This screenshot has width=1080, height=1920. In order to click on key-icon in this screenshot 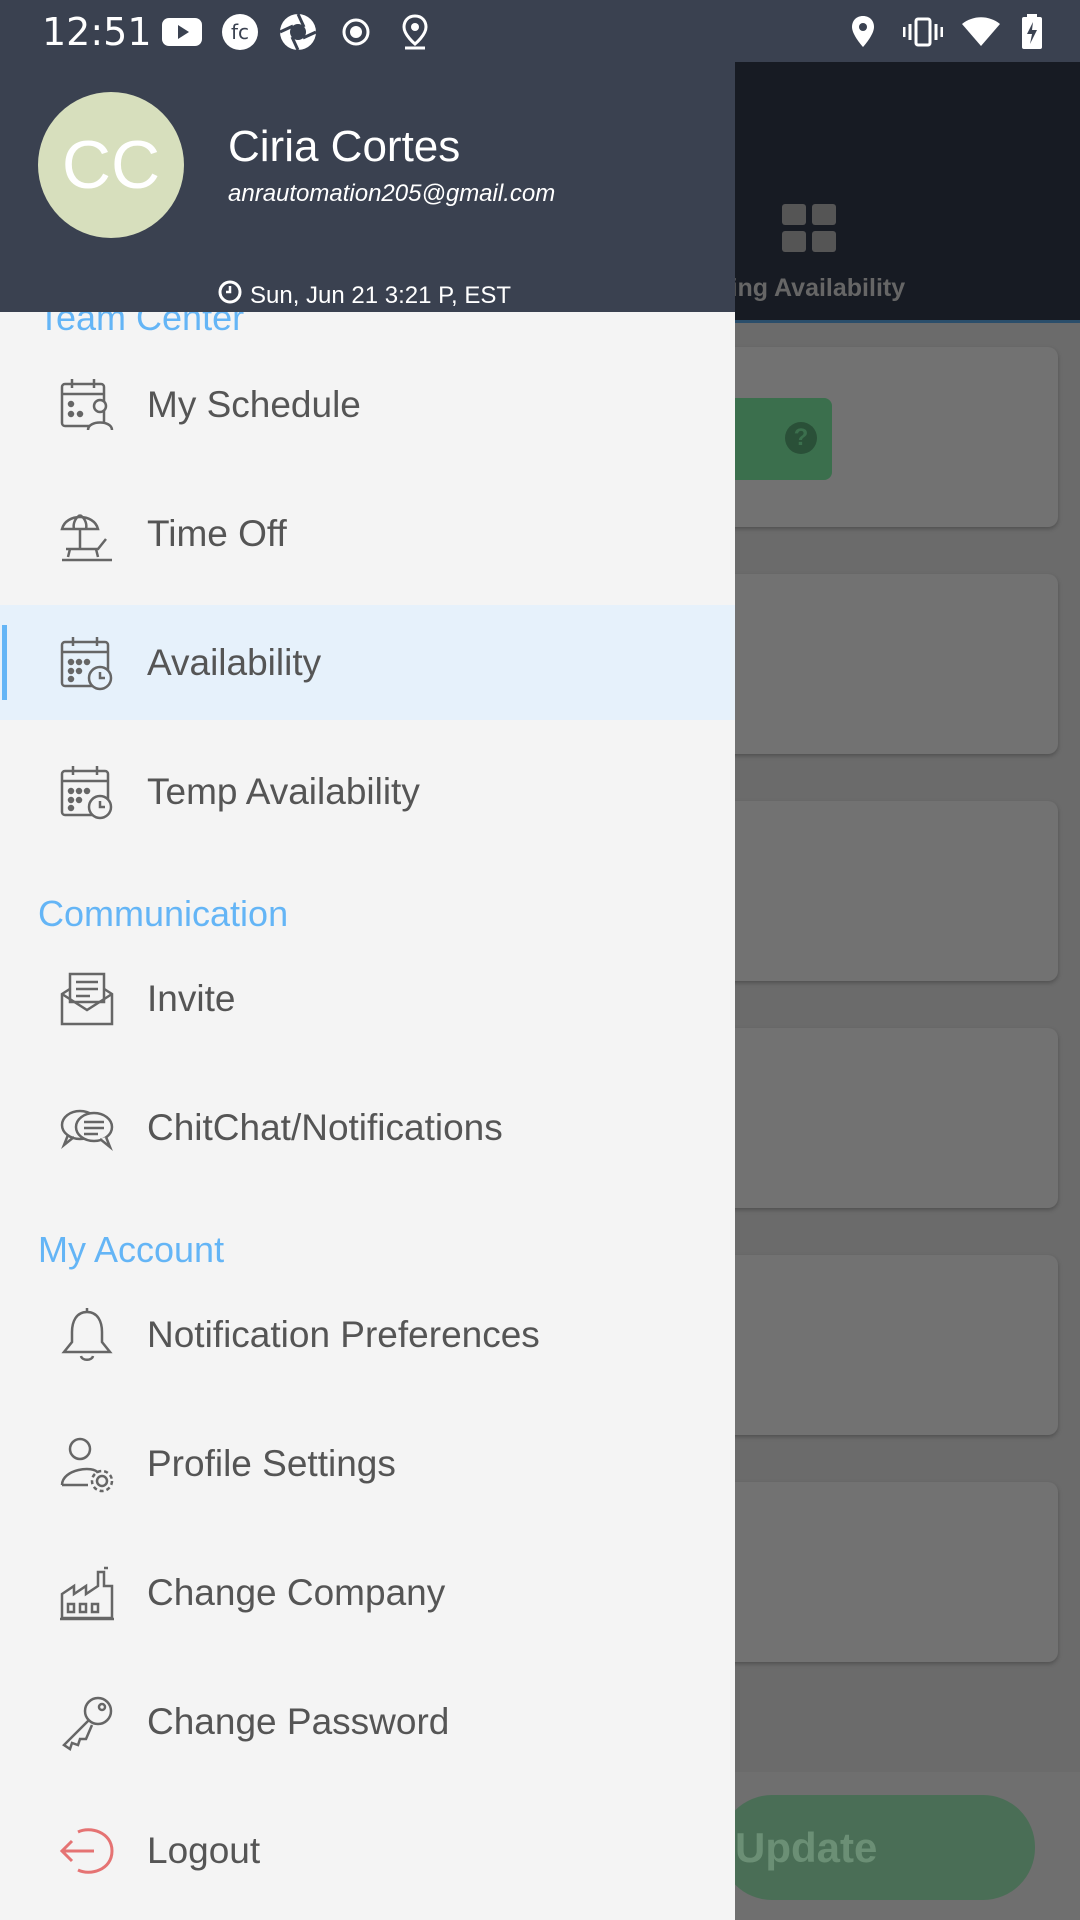, I will do `click(87, 1722)`.